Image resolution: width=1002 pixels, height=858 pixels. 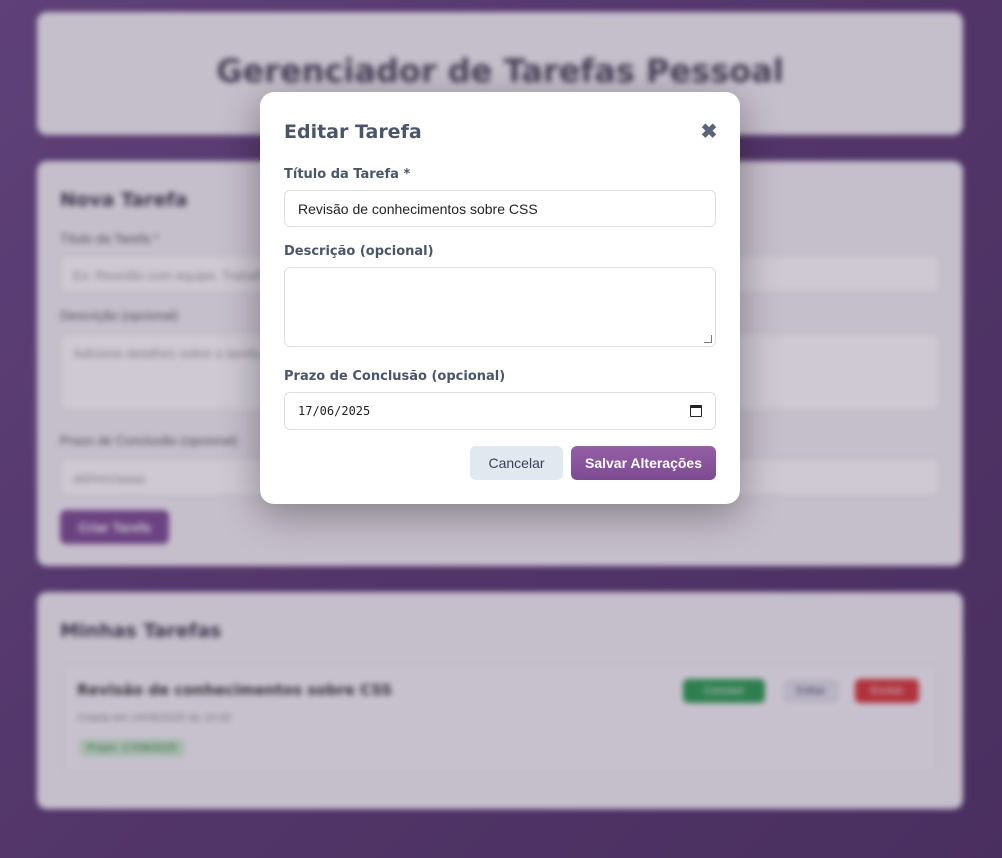 What do you see at coordinates (353, 132) in the screenshot?
I see `modal-title: Editar Tarefa` at bounding box center [353, 132].